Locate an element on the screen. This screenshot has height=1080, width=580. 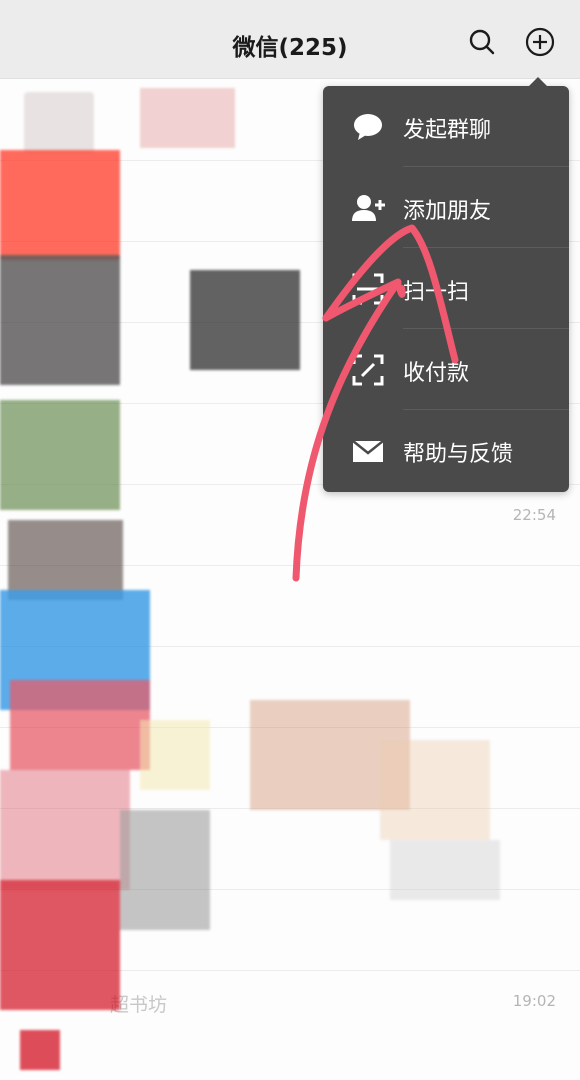
menu-item-payment: 收付款 is located at coordinates (446, 369).